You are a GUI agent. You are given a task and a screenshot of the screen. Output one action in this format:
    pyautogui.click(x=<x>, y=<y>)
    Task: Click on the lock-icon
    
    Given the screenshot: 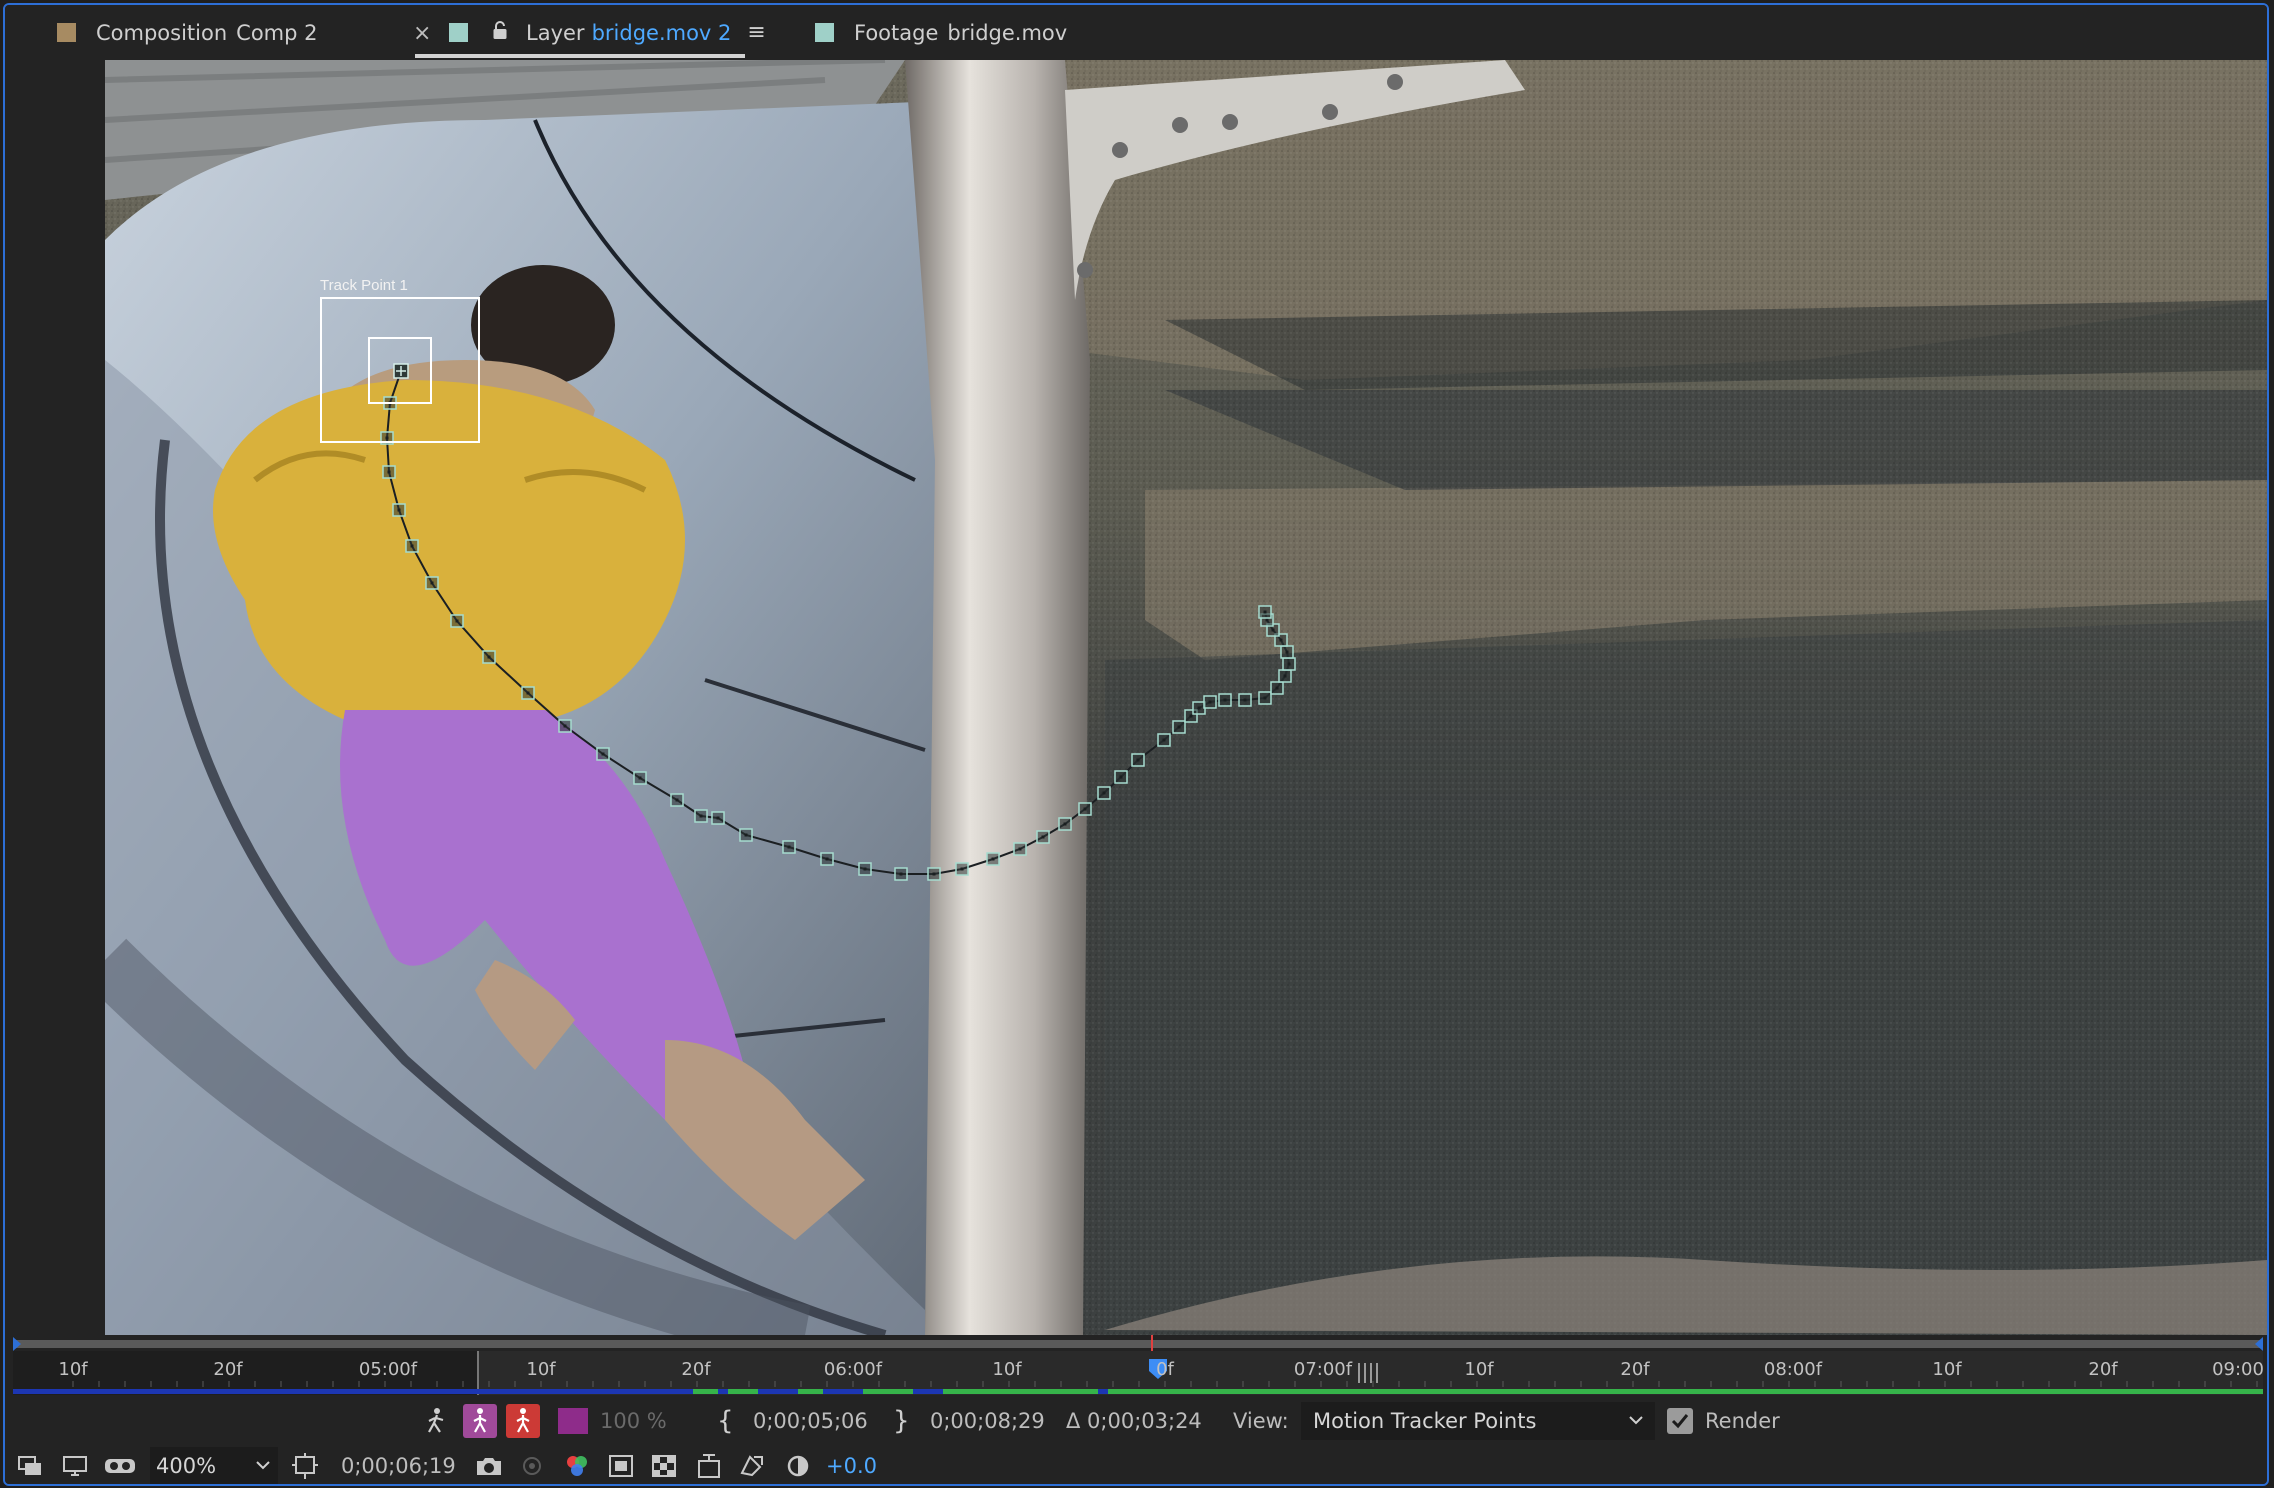 What is the action you would take?
    pyautogui.click(x=500, y=32)
    